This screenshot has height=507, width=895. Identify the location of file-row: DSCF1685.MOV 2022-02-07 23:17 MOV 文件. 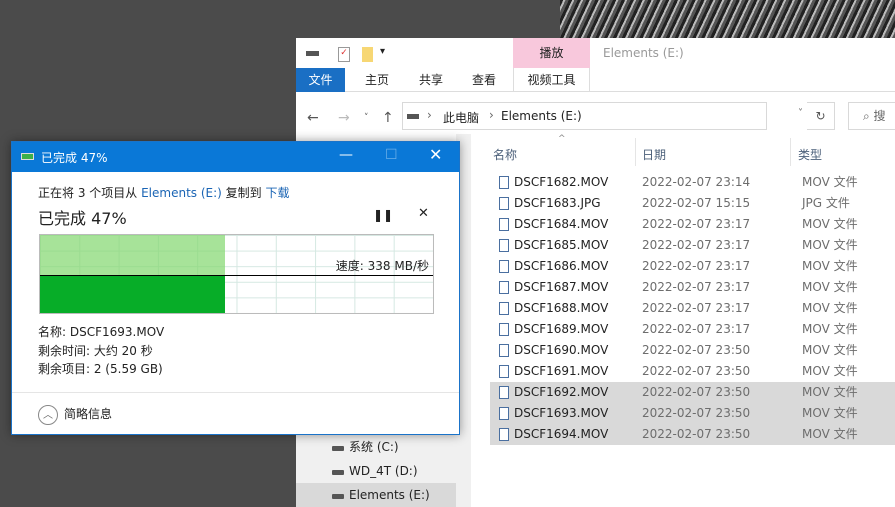
(692, 245).